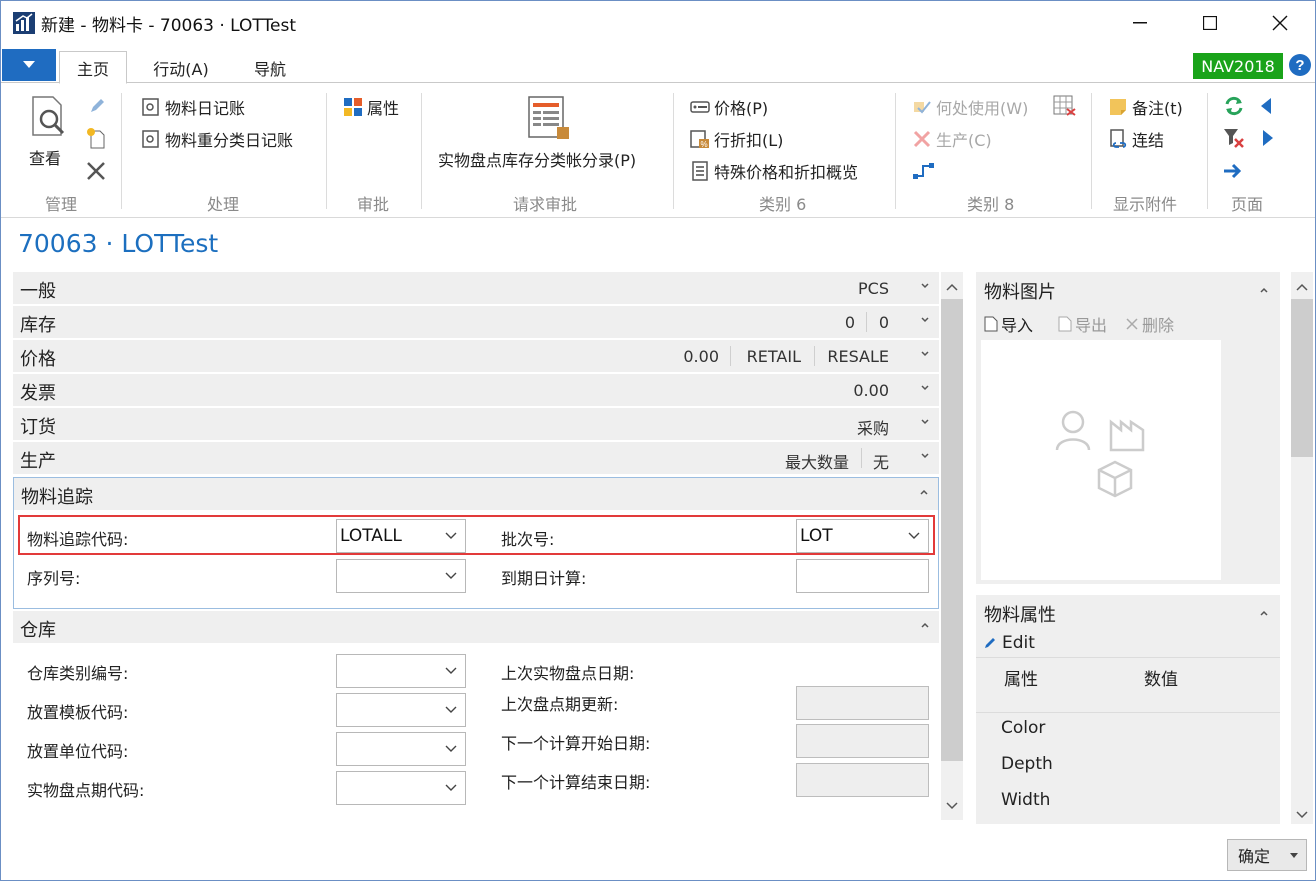 Image resolution: width=1316 pixels, height=881 pixels. I want to click on note-icon, so click(1118, 107).